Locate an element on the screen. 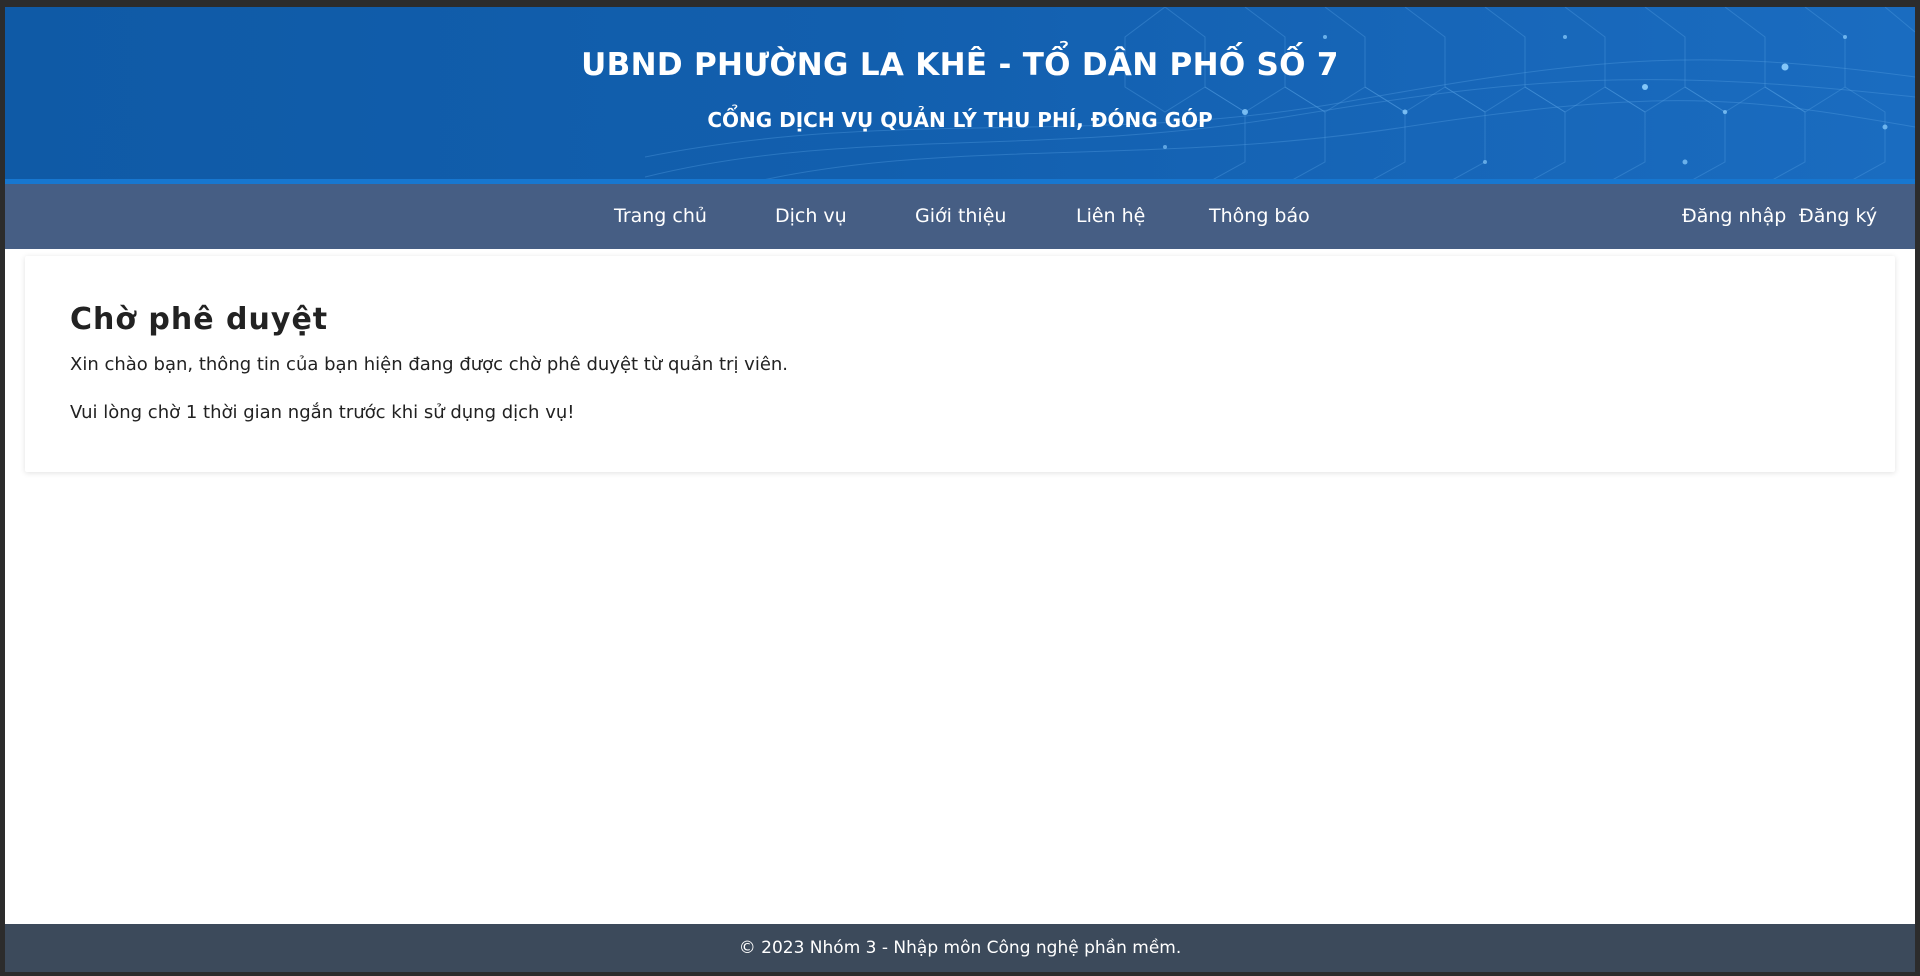 The height and width of the screenshot is (976, 1920). network-background-graphic is located at coordinates (1280, 93).